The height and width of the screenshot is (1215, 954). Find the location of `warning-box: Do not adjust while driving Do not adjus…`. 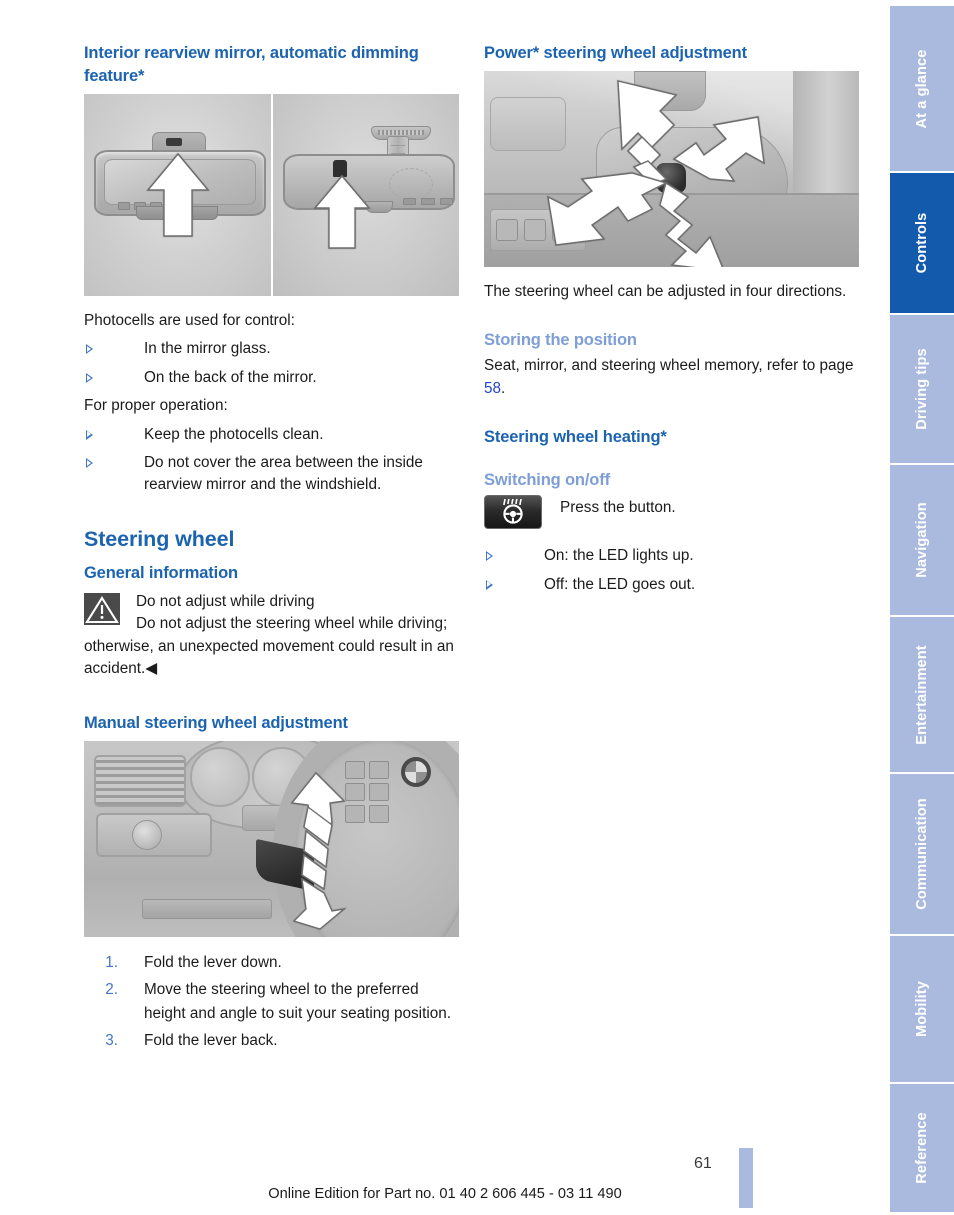

warning-box: Do not adjust while driving Do not adjus… is located at coordinates (271, 636).